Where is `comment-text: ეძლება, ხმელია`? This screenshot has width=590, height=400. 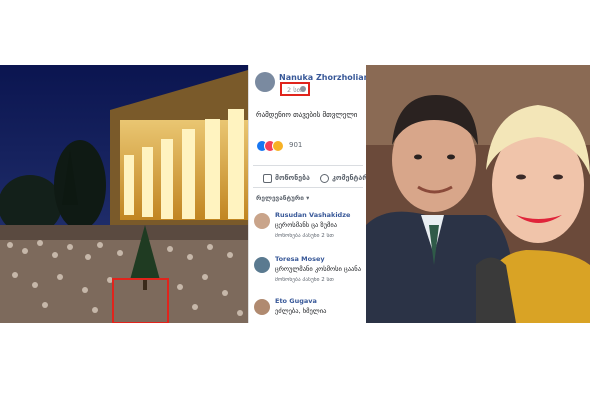 comment-text: ეძლება, ხმელია is located at coordinates (301, 311).